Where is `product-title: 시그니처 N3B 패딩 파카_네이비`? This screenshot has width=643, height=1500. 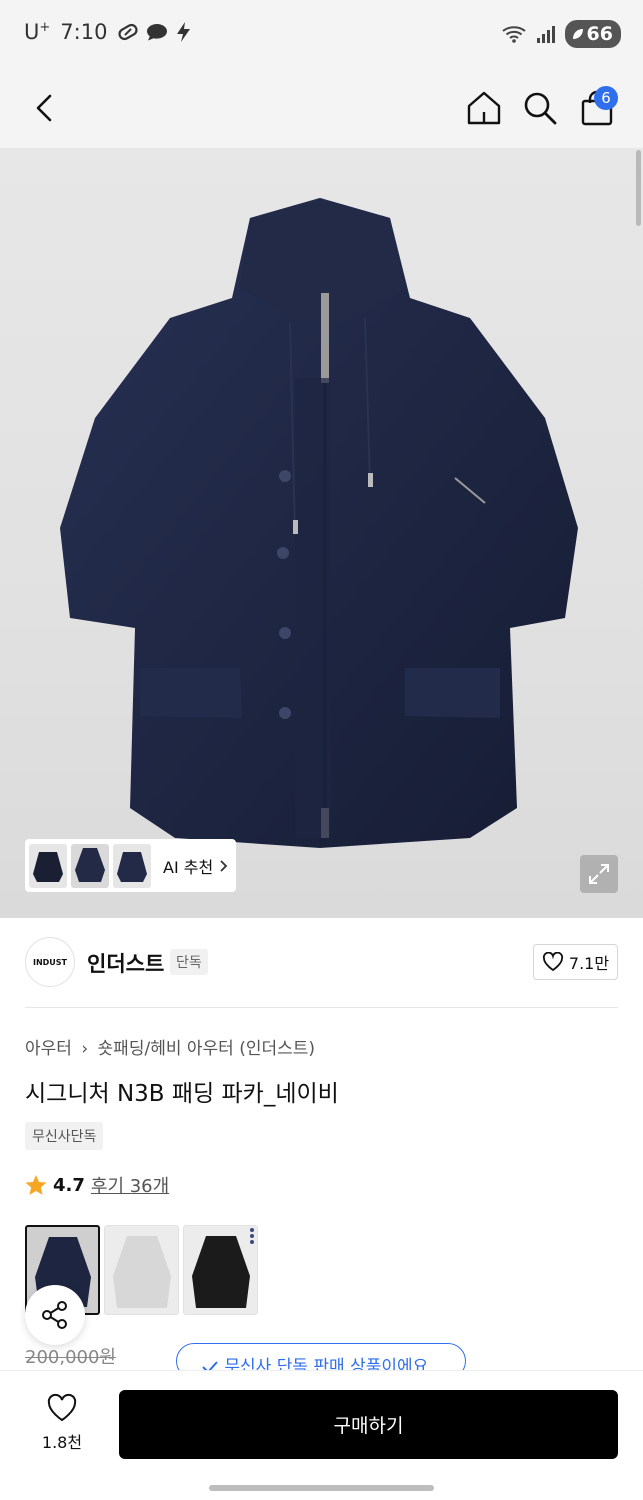
product-title: 시그니처 N3B 패딩 파카_네이비 is located at coordinates (182, 1094).